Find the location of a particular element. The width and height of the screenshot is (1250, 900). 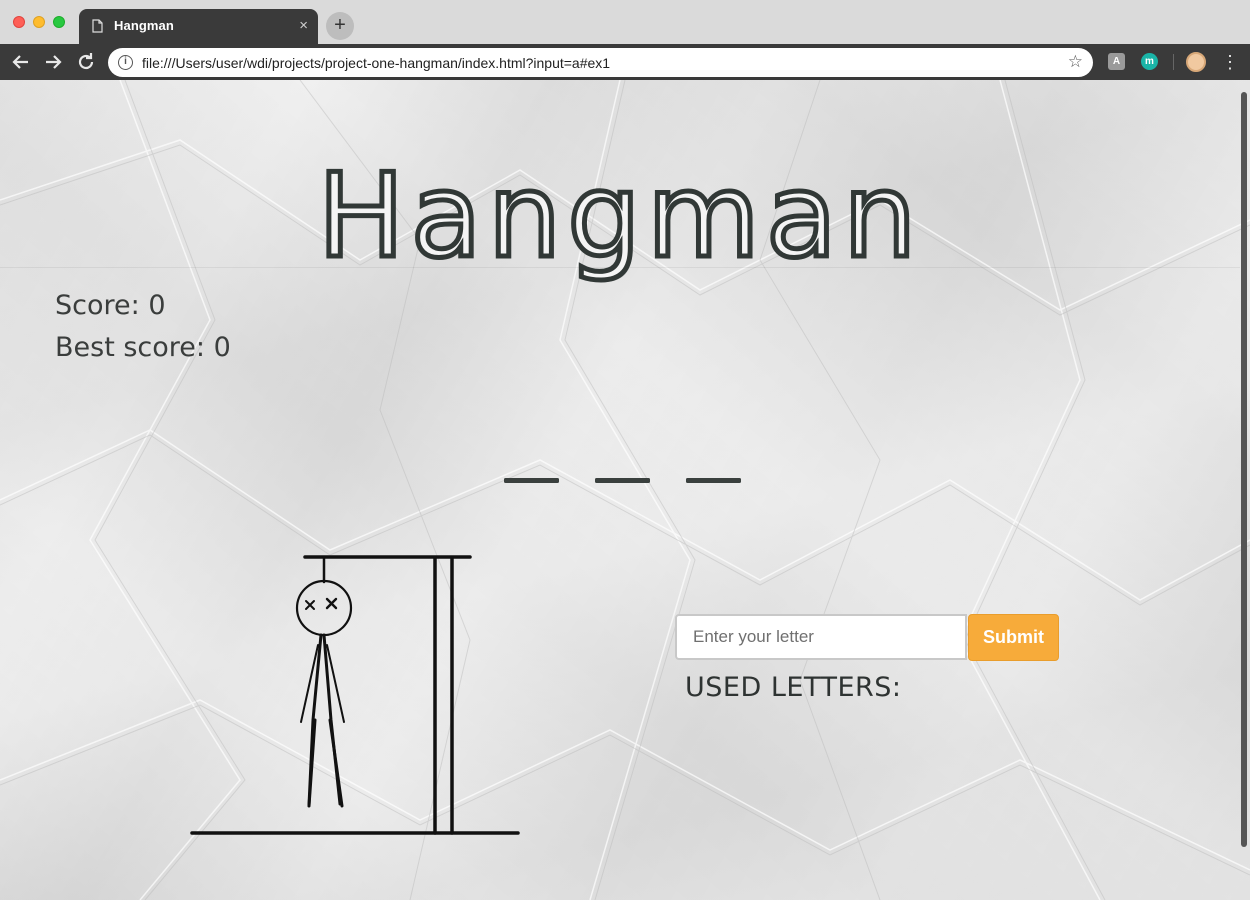

new-tab-button: + is located at coordinates (340, 26).